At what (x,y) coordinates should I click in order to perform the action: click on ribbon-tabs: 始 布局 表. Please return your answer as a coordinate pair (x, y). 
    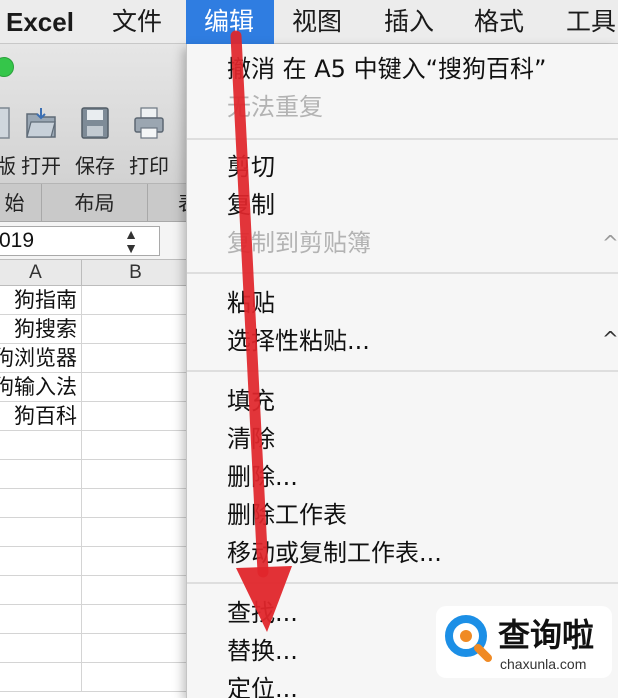
    Looking at the image, I should click on (104, 203).